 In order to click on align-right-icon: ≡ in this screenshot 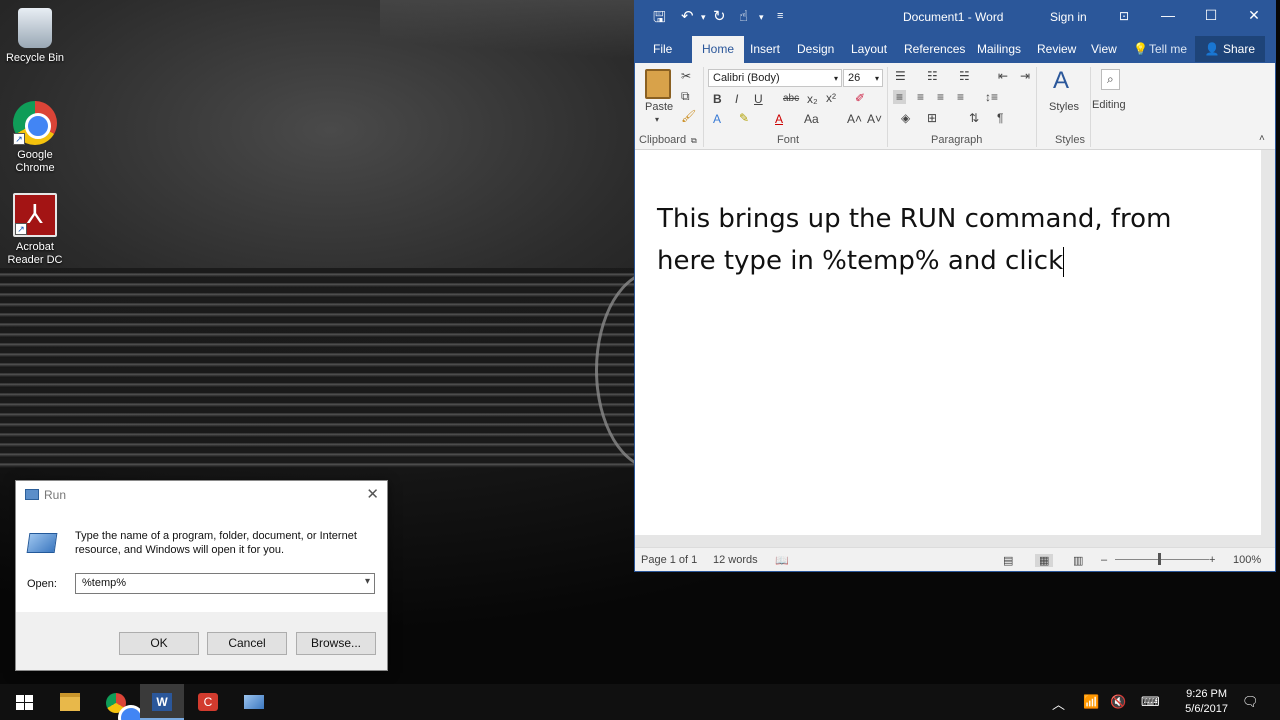, I will do `click(940, 97)`.